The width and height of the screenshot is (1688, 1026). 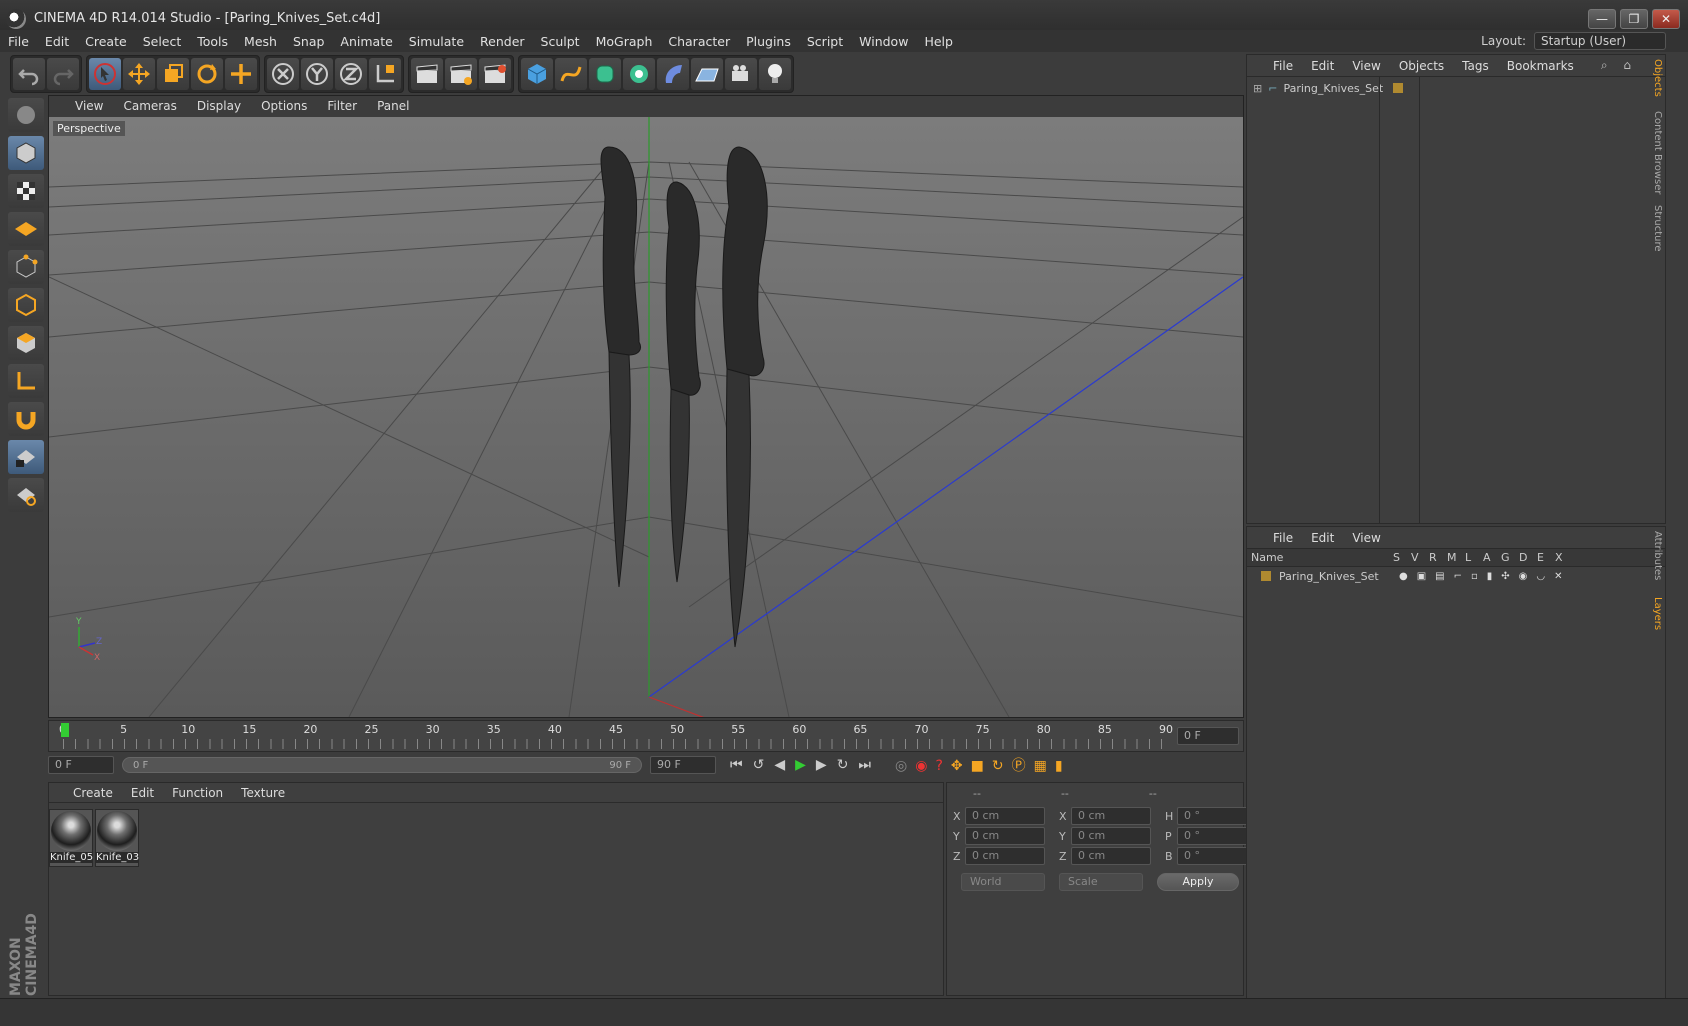 What do you see at coordinates (26, 305) in the screenshot?
I see `edges-mode-button` at bounding box center [26, 305].